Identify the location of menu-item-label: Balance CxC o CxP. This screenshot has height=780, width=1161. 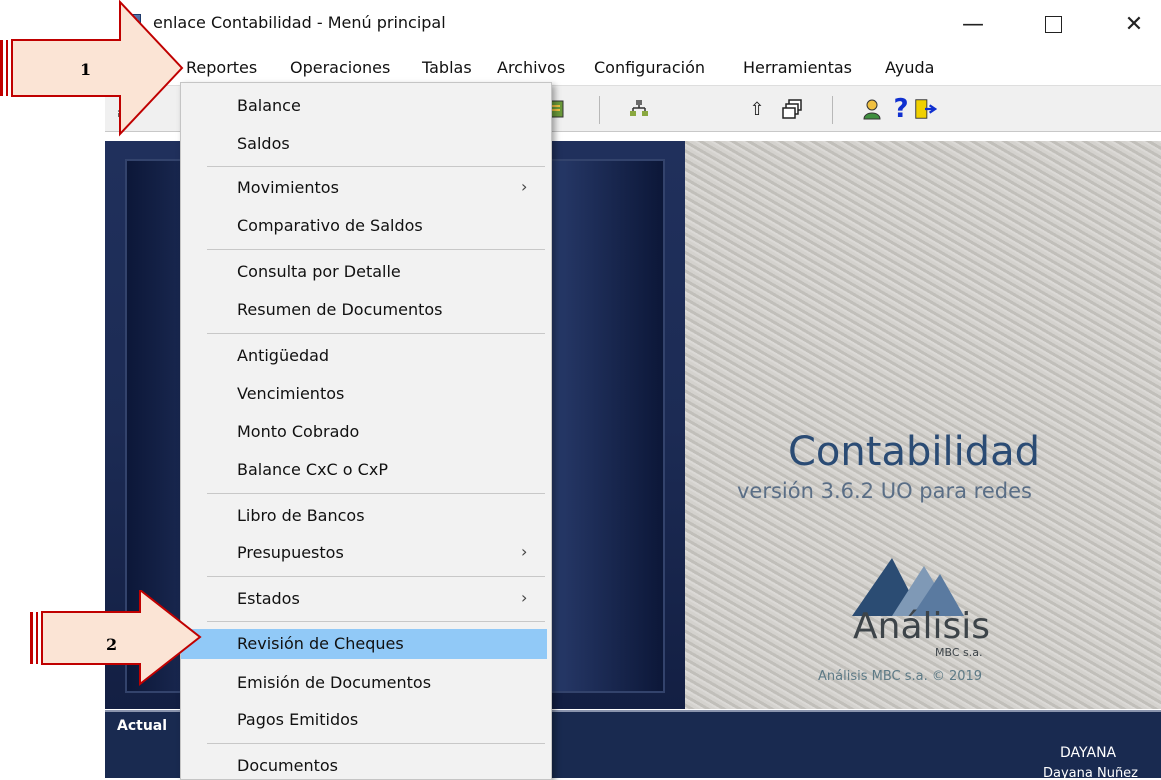
(312, 469).